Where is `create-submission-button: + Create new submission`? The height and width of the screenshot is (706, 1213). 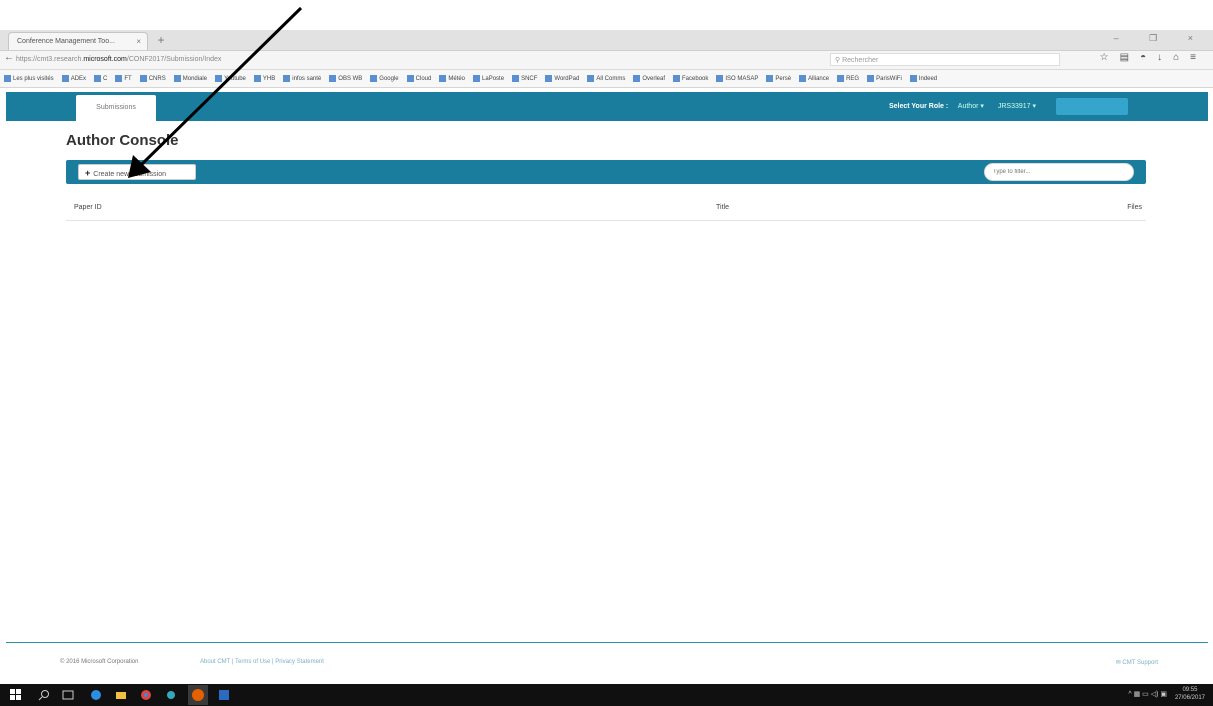 create-submission-button: + Create new submission is located at coordinates (137, 172).